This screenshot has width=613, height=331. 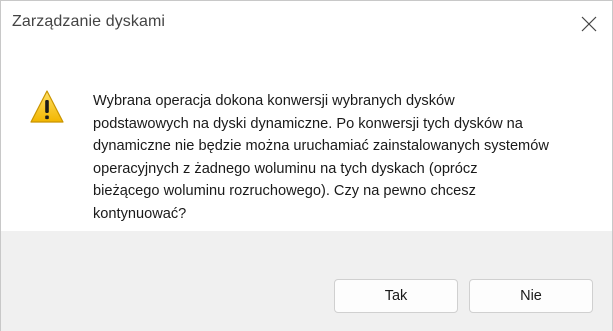 What do you see at coordinates (396, 296) in the screenshot?
I see `yes-button: Tak` at bounding box center [396, 296].